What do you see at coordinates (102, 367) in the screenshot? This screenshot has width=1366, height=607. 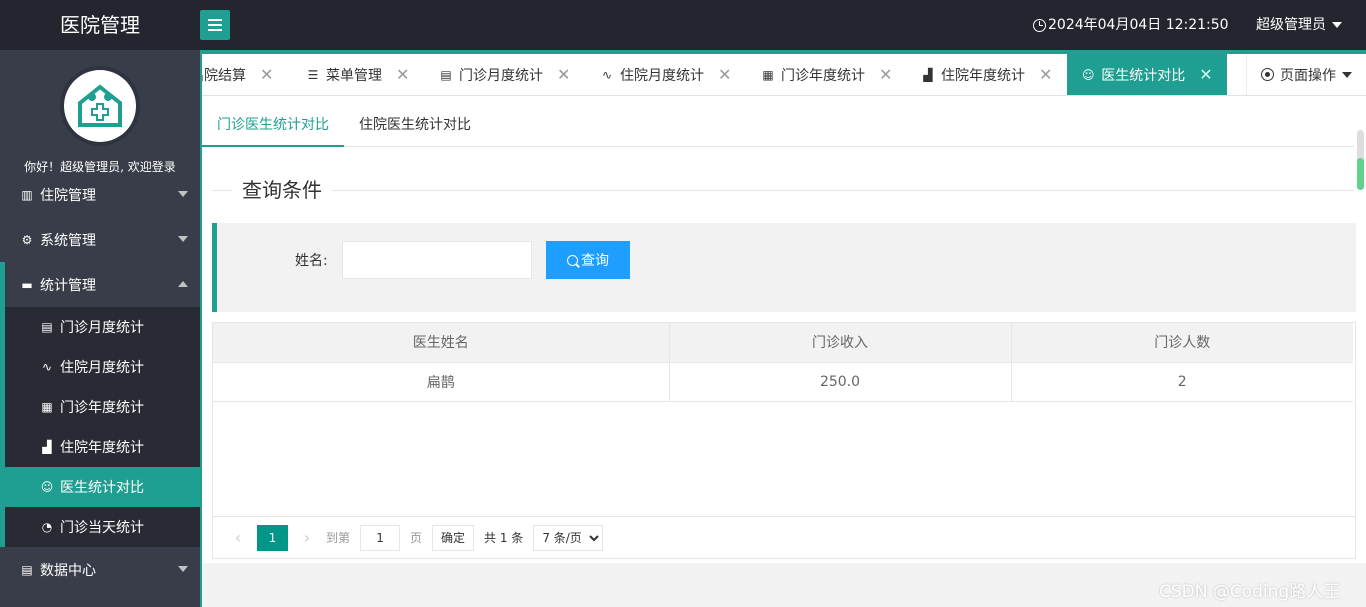 I see `sidebar-subitem-inpatient-monthly: ∿ 住院月度统计` at bounding box center [102, 367].